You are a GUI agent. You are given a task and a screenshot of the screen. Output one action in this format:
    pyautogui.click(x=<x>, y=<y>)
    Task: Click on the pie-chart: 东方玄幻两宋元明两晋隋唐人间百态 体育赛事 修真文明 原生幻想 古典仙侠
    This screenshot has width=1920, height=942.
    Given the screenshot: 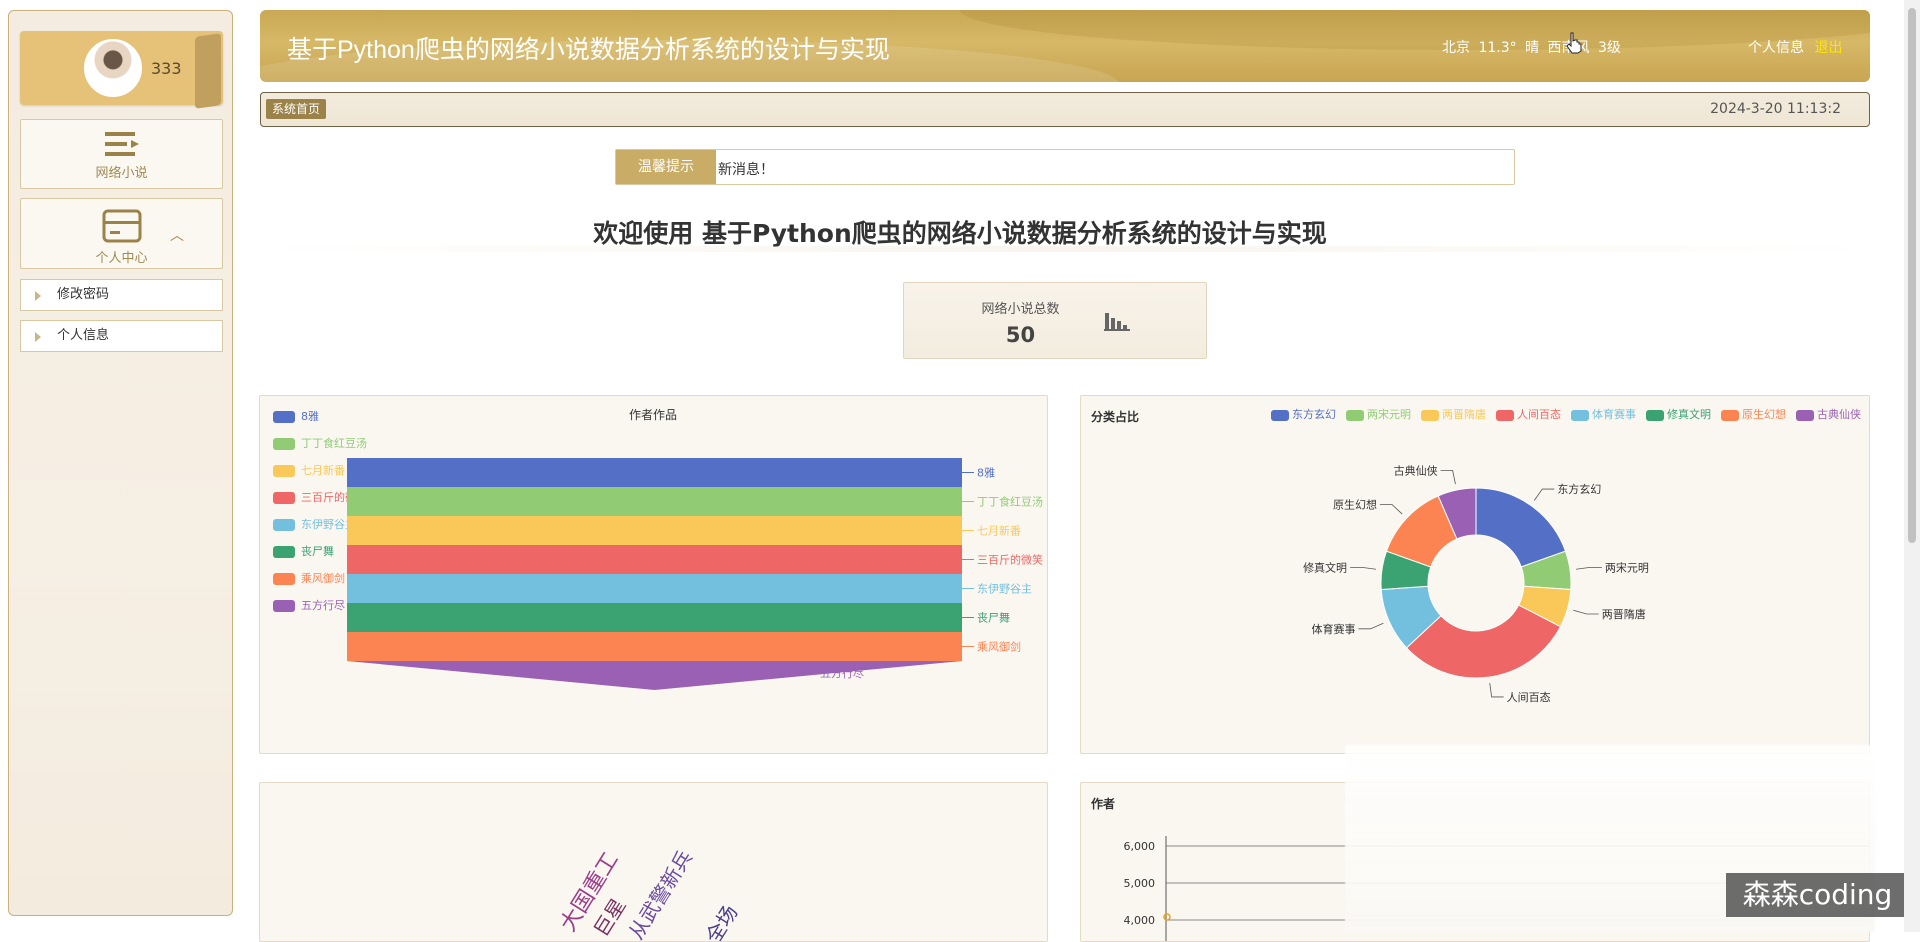 What is the action you would take?
    pyautogui.click(x=1476, y=583)
    